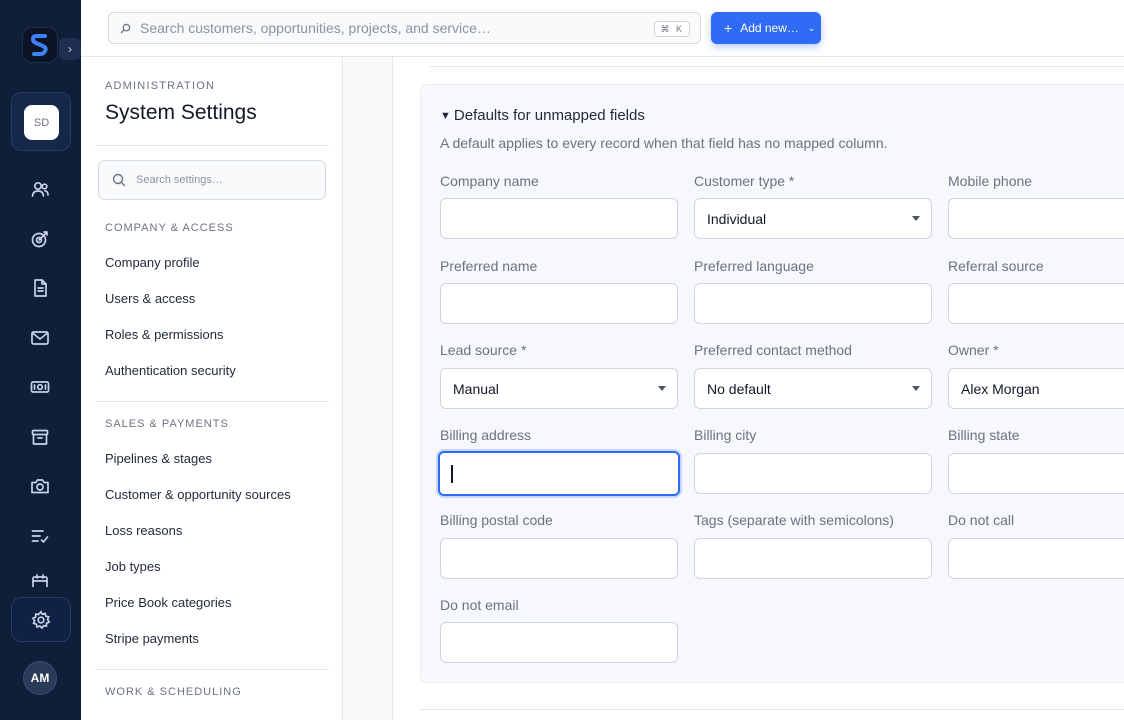  Describe the element at coordinates (744, 181) in the screenshot. I see `field-label: Customer type *` at that location.